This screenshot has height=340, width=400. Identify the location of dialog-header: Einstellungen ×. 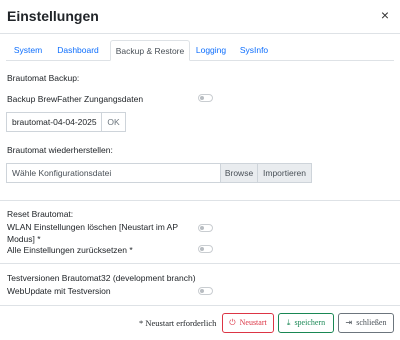
(200, 17).